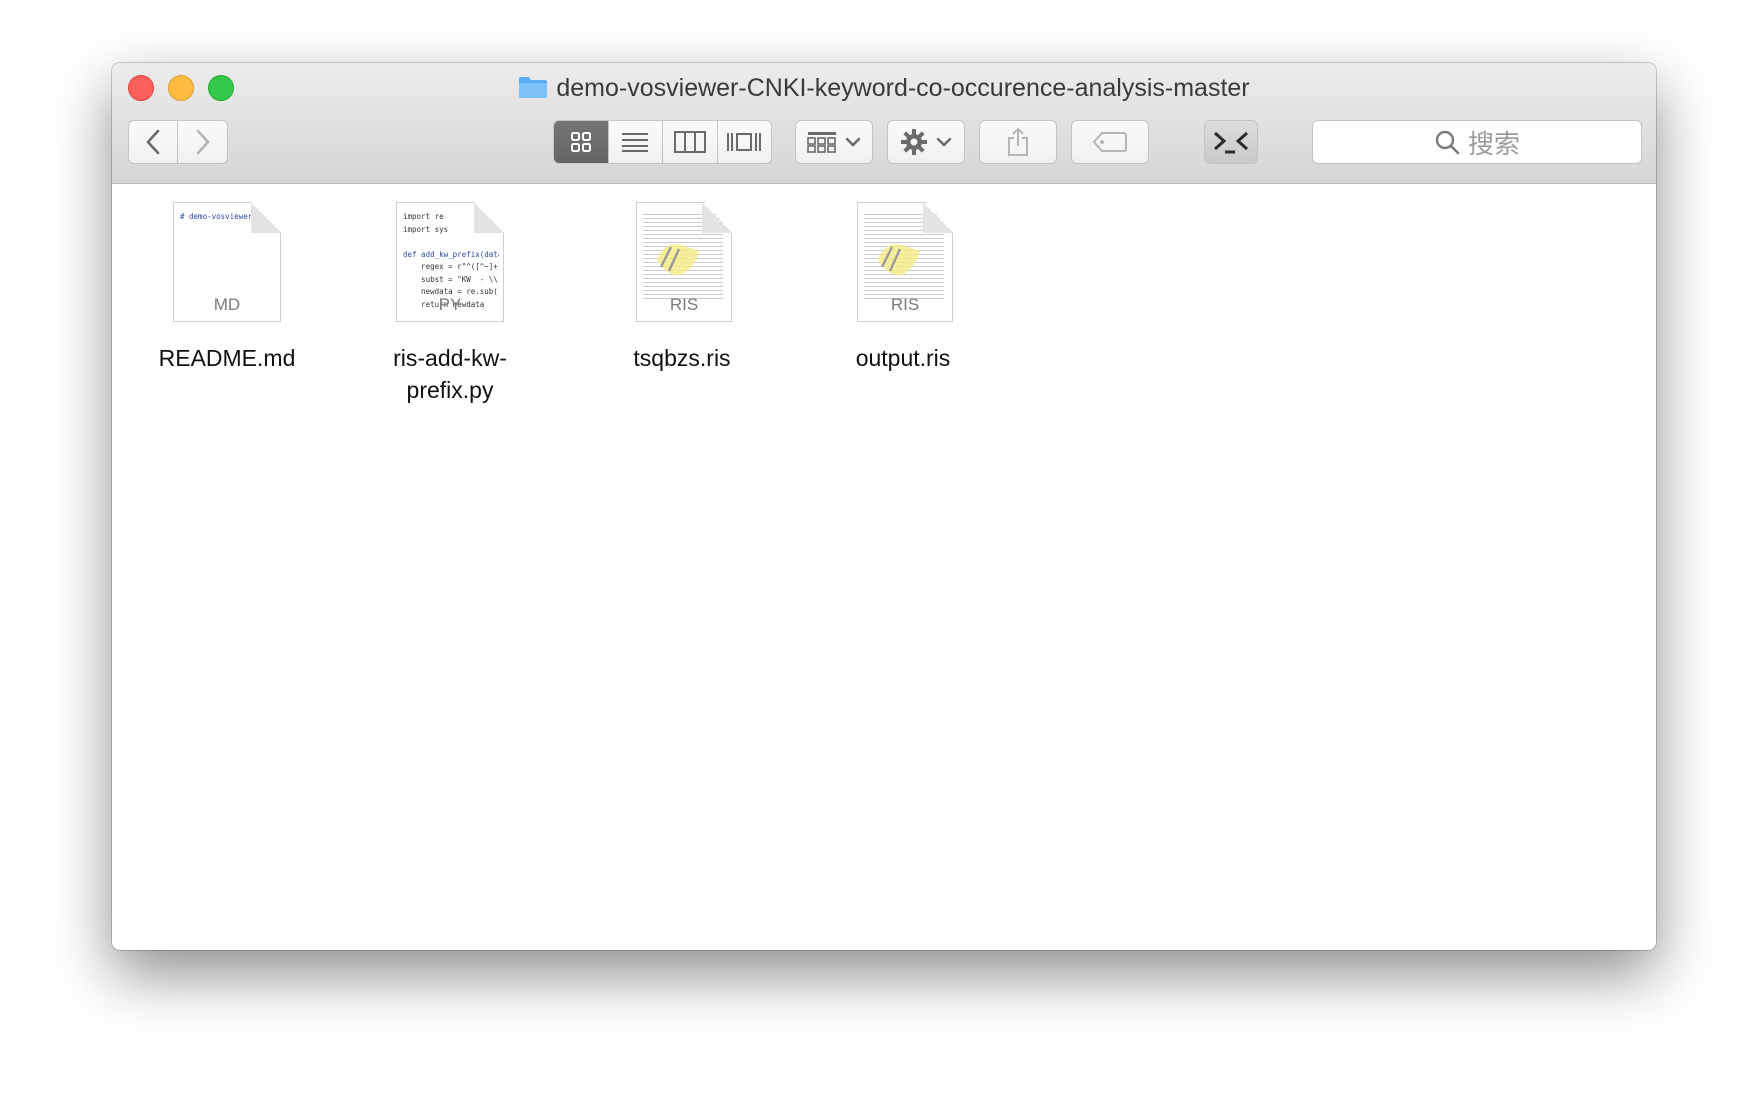  I want to click on forward-button, so click(203, 142).